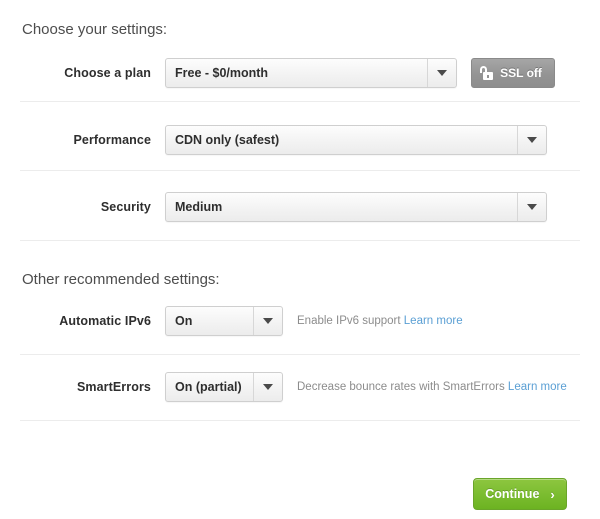  What do you see at coordinates (401, 387) in the screenshot?
I see `hint-smarterrors-text: Decrease bounce rates with SmartErrors` at bounding box center [401, 387].